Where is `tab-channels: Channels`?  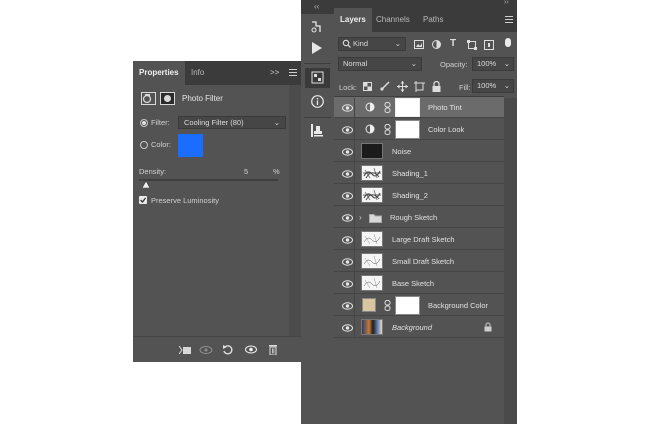 tab-channels: Channels is located at coordinates (393, 20).